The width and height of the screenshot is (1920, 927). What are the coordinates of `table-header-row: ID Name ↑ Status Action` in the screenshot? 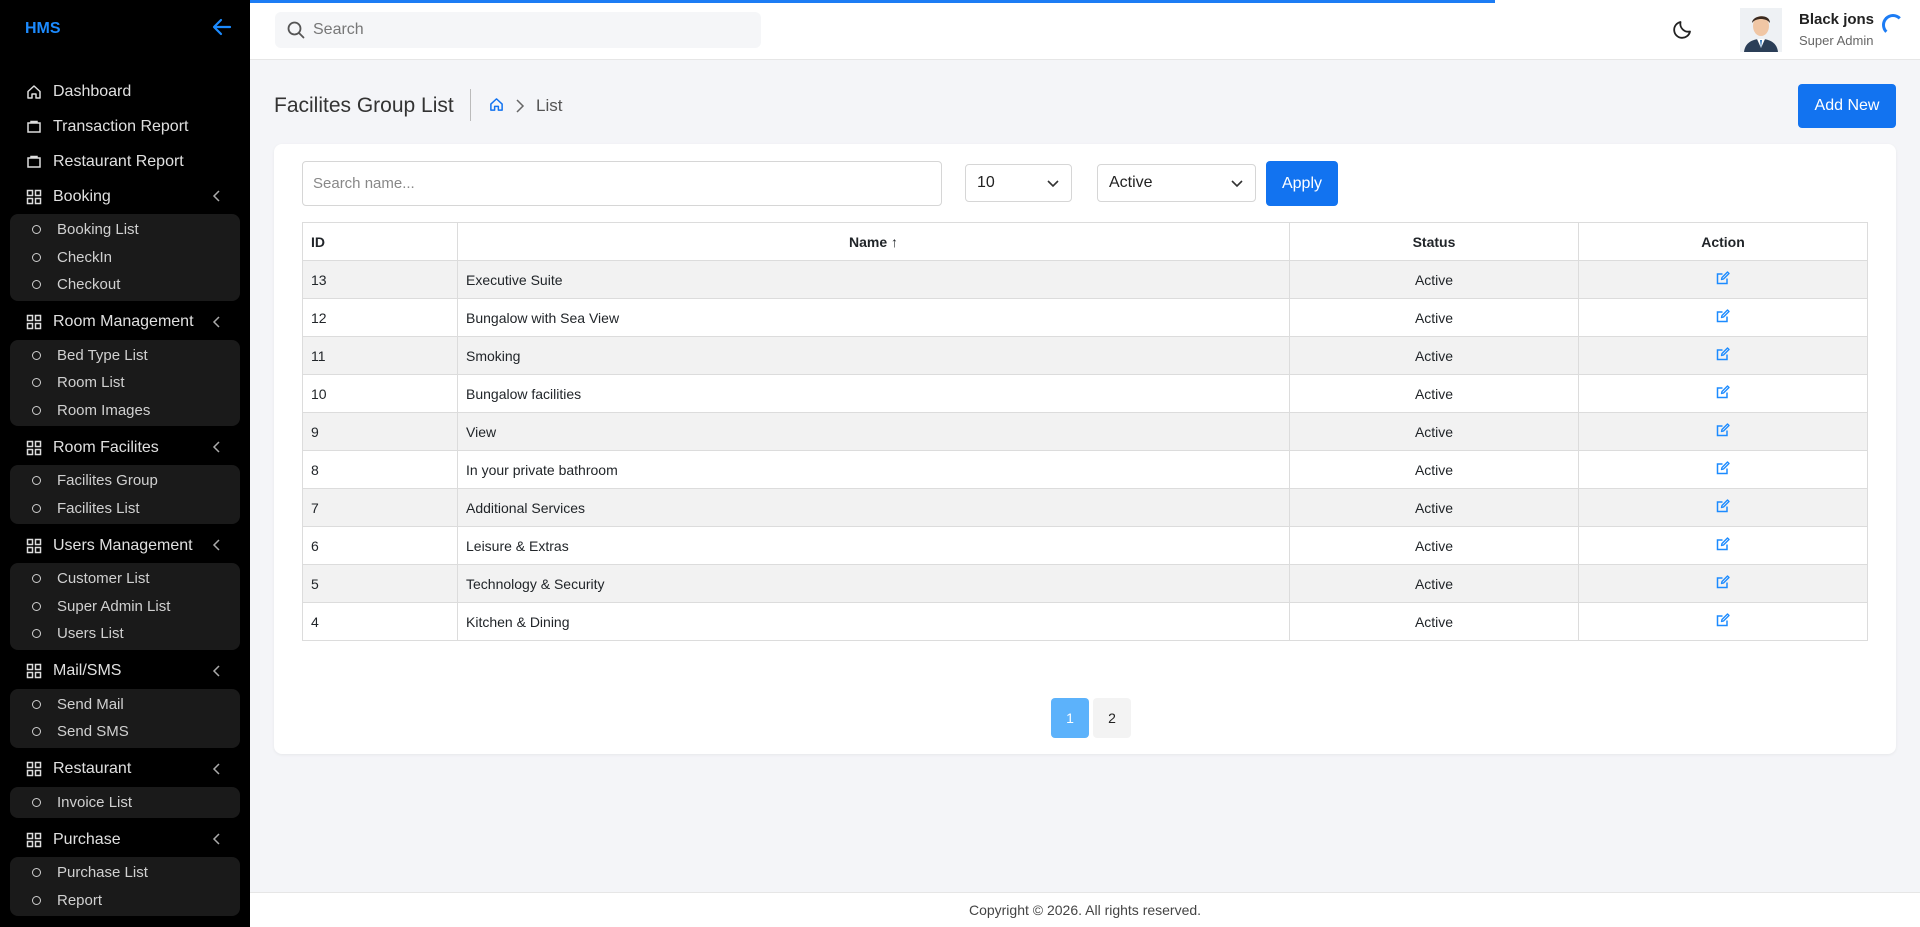 It's located at (1085, 241).